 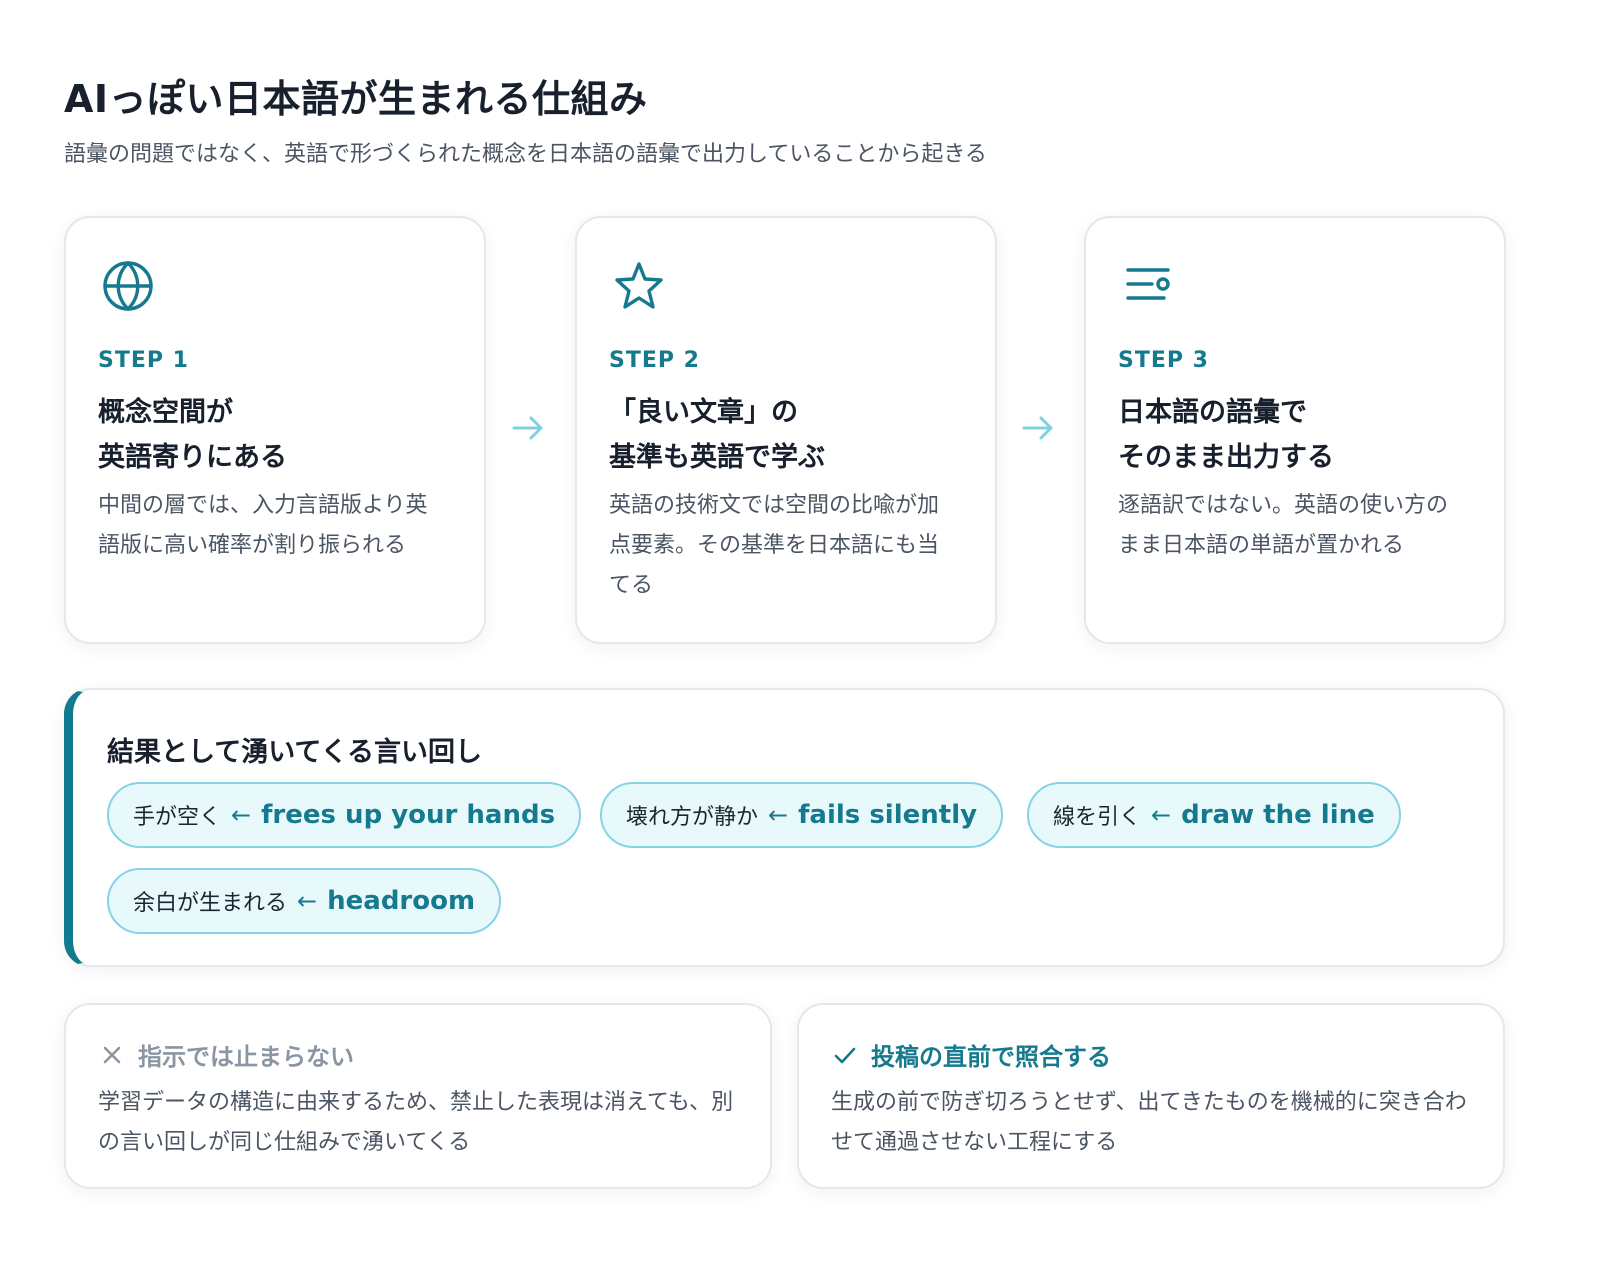 What do you see at coordinates (888, 815) in the screenshot?
I see `phrase-en: fails silently` at bounding box center [888, 815].